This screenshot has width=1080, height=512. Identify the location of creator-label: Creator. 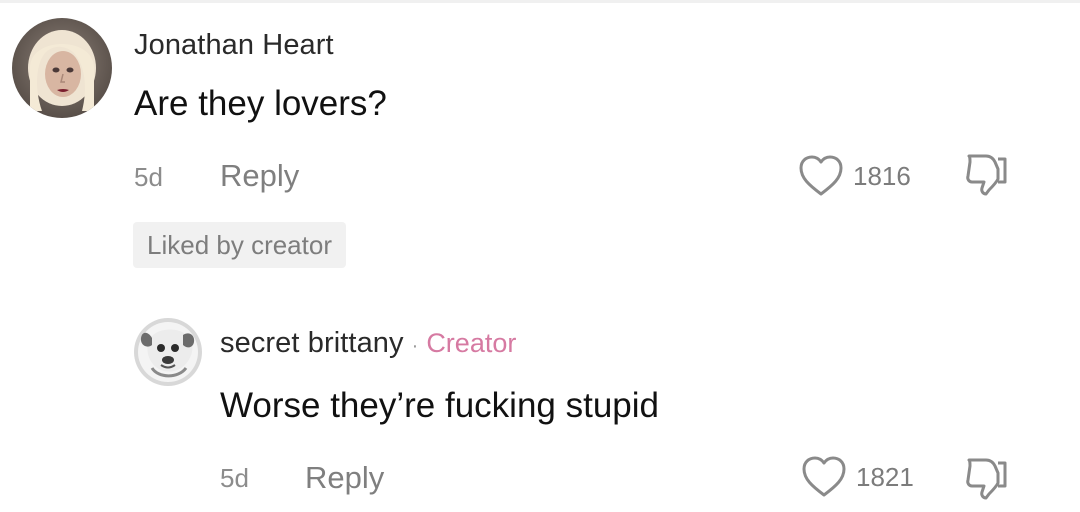
(471, 343).